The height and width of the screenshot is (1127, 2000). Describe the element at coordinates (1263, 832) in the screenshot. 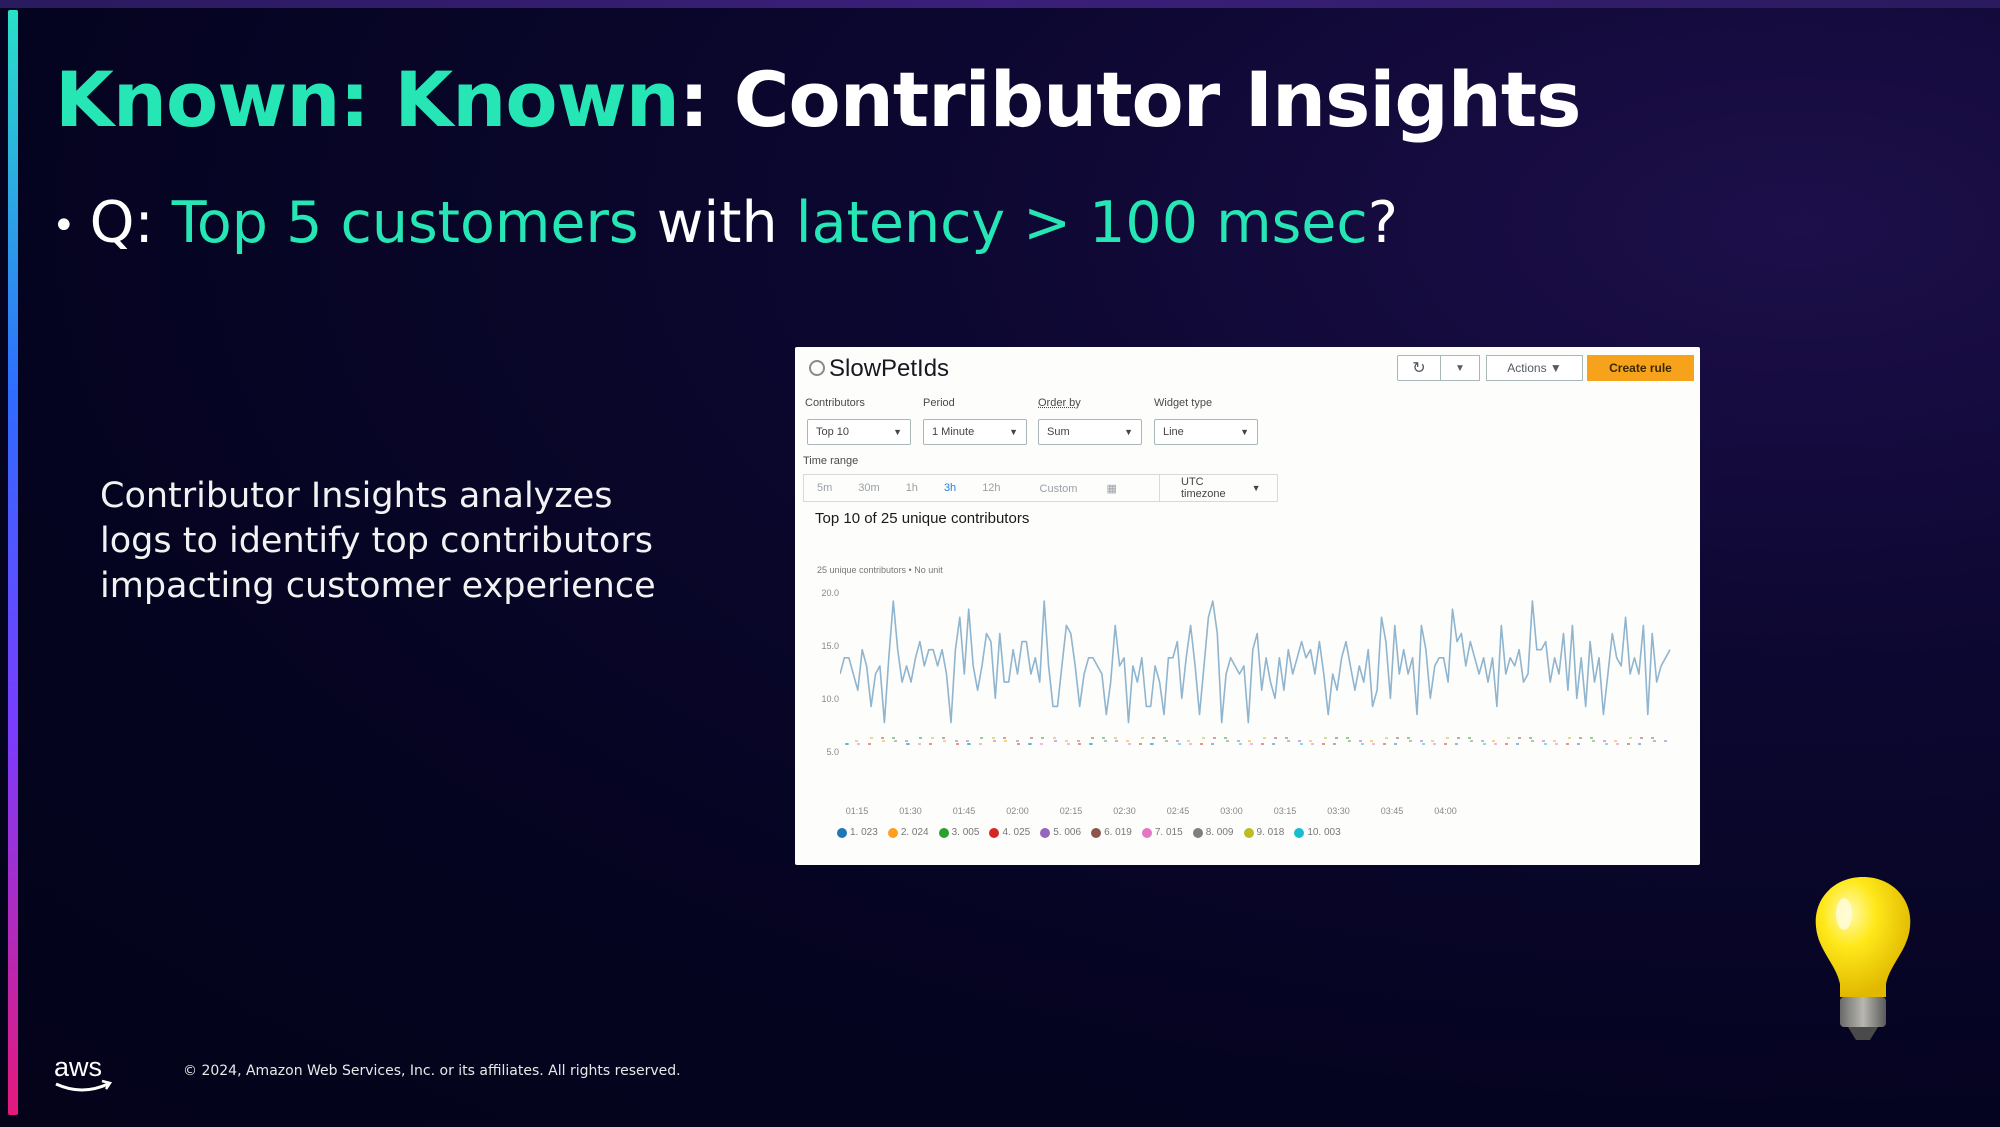

I see `legend-item: 9. 018` at that location.